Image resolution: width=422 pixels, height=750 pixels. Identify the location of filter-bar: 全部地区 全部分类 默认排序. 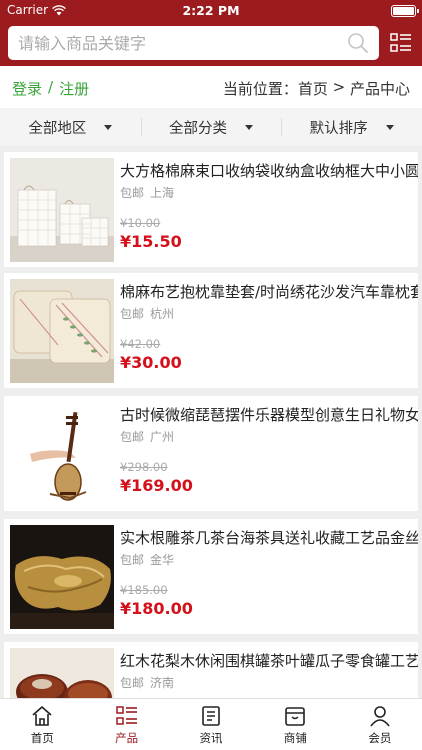
(211, 127).